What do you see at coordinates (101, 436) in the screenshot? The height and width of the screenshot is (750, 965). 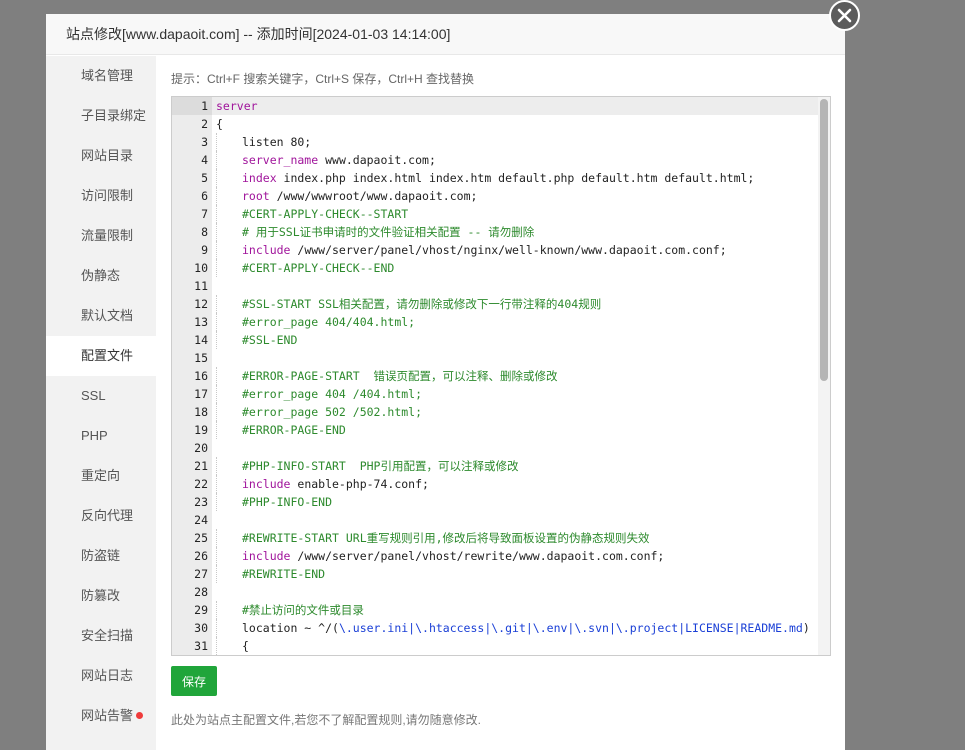 I see `sidebar-item: PHP` at bounding box center [101, 436].